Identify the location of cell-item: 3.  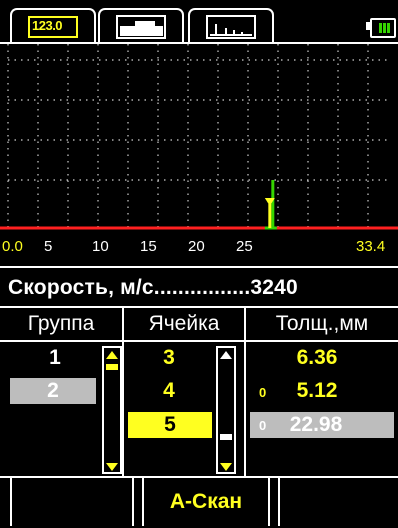
(169, 358).